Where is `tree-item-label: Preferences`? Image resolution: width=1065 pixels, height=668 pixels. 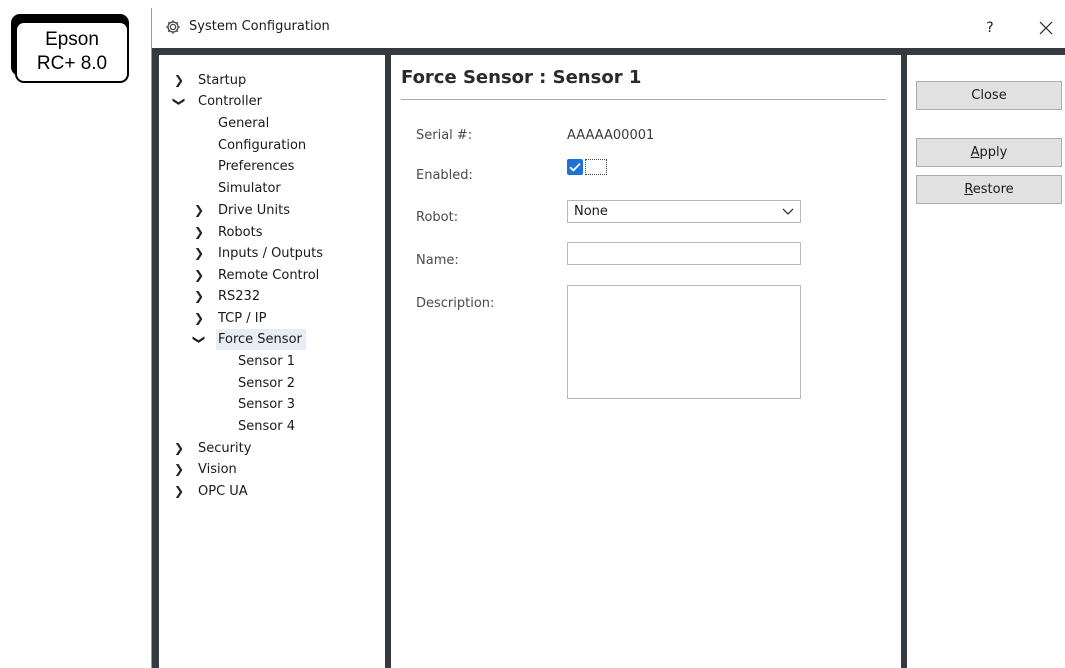 tree-item-label: Preferences is located at coordinates (256, 166).